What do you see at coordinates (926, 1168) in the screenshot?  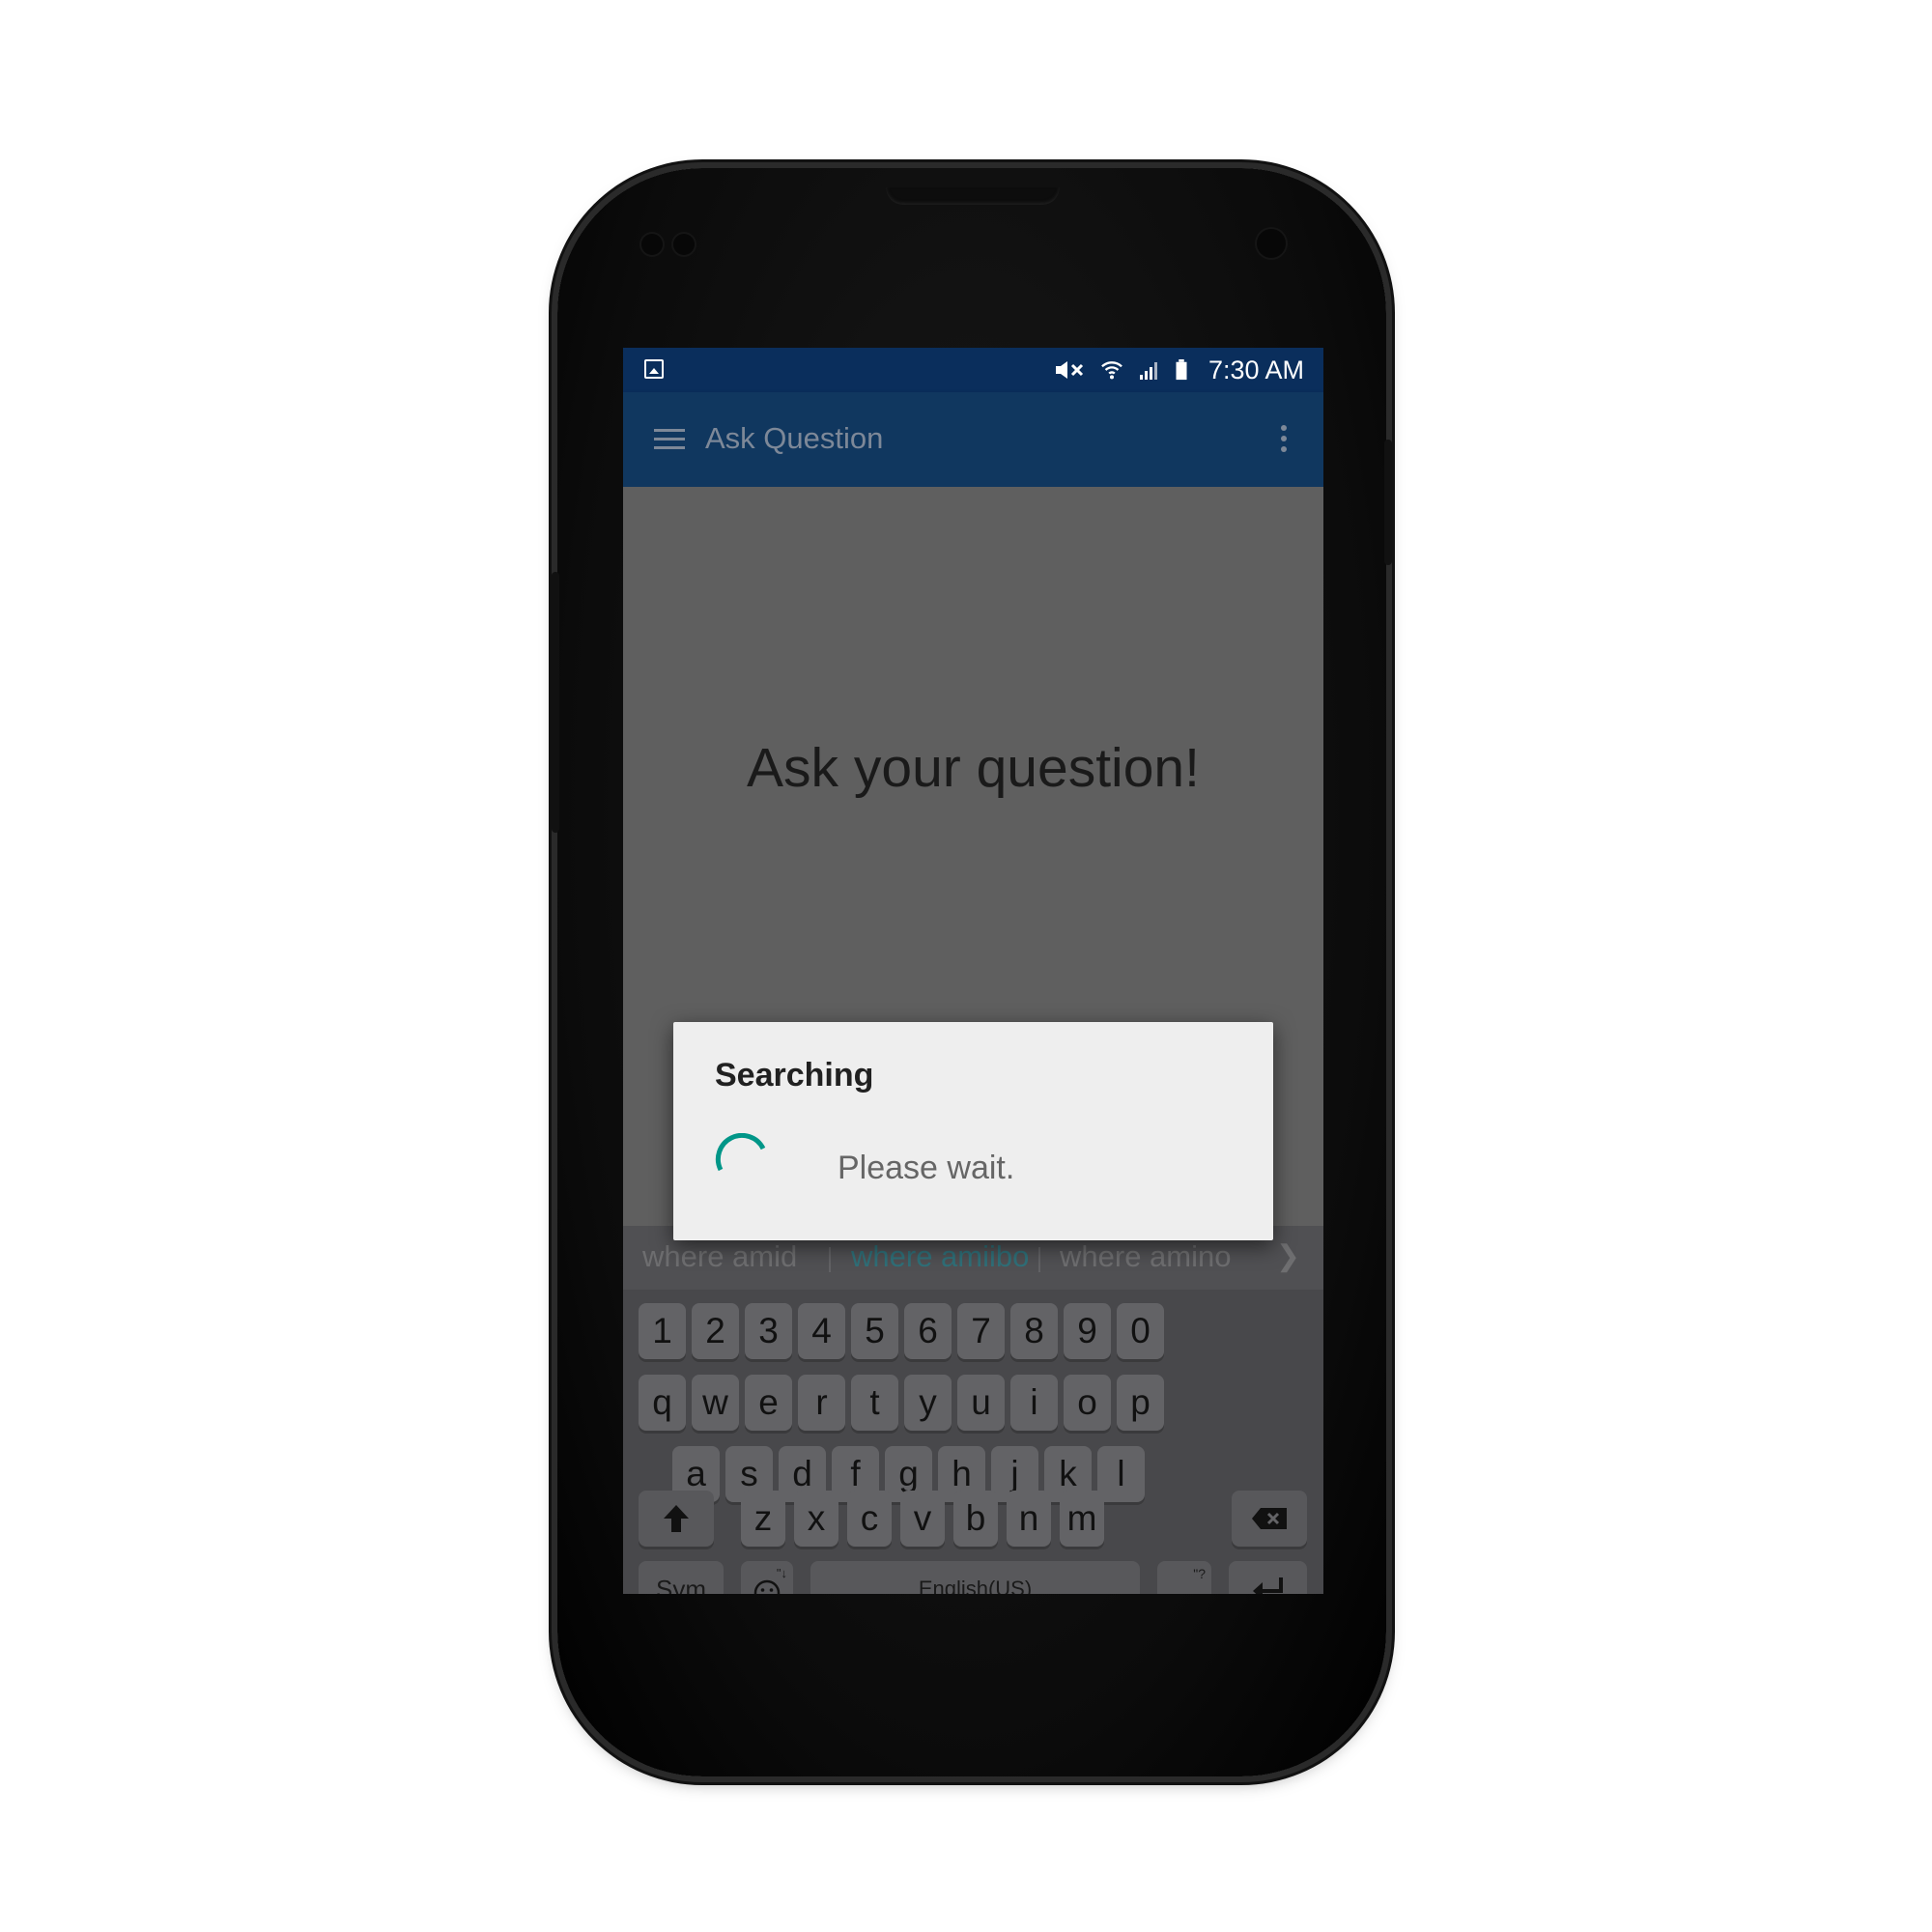 I see `dialog-message: Please wait.` at bounding box center [926, 1168].